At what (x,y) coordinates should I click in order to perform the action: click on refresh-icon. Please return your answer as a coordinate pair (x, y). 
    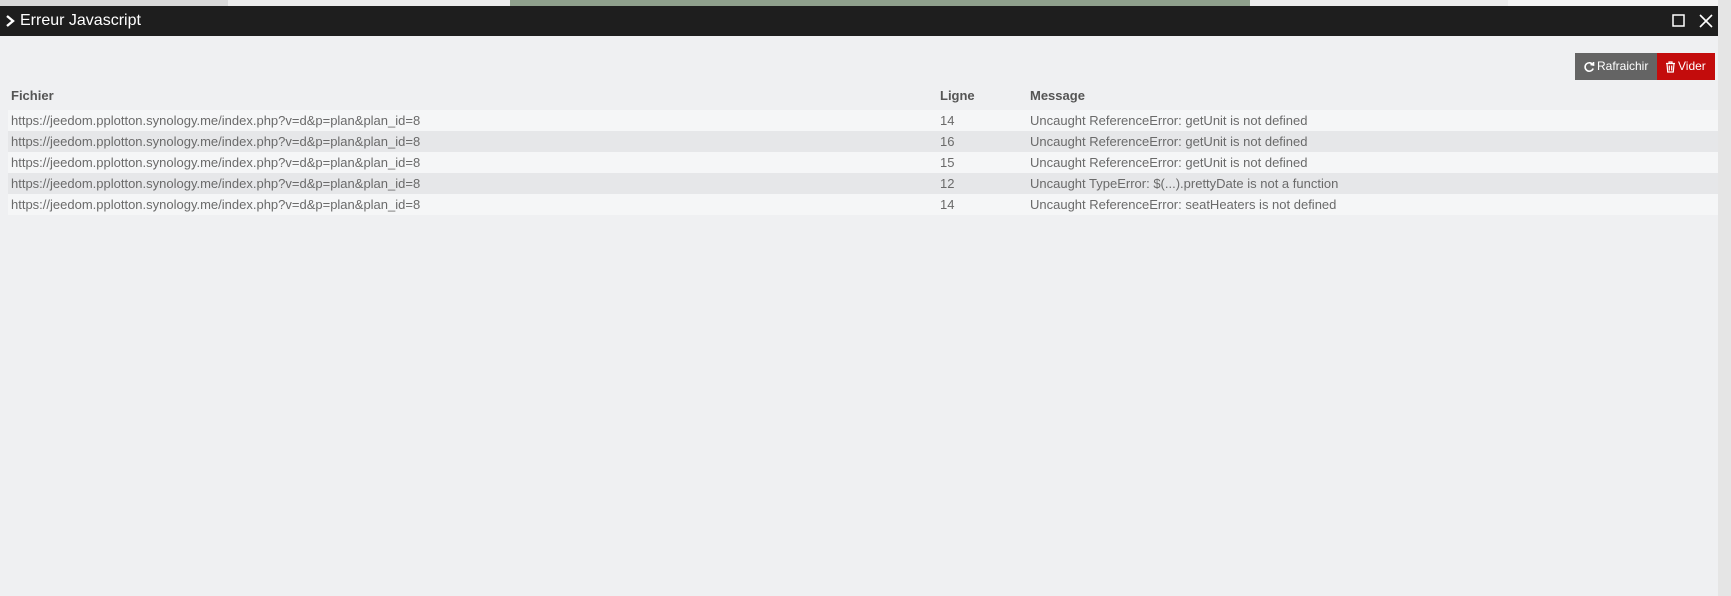
    Looking at the image, I should click on (1589, 66).